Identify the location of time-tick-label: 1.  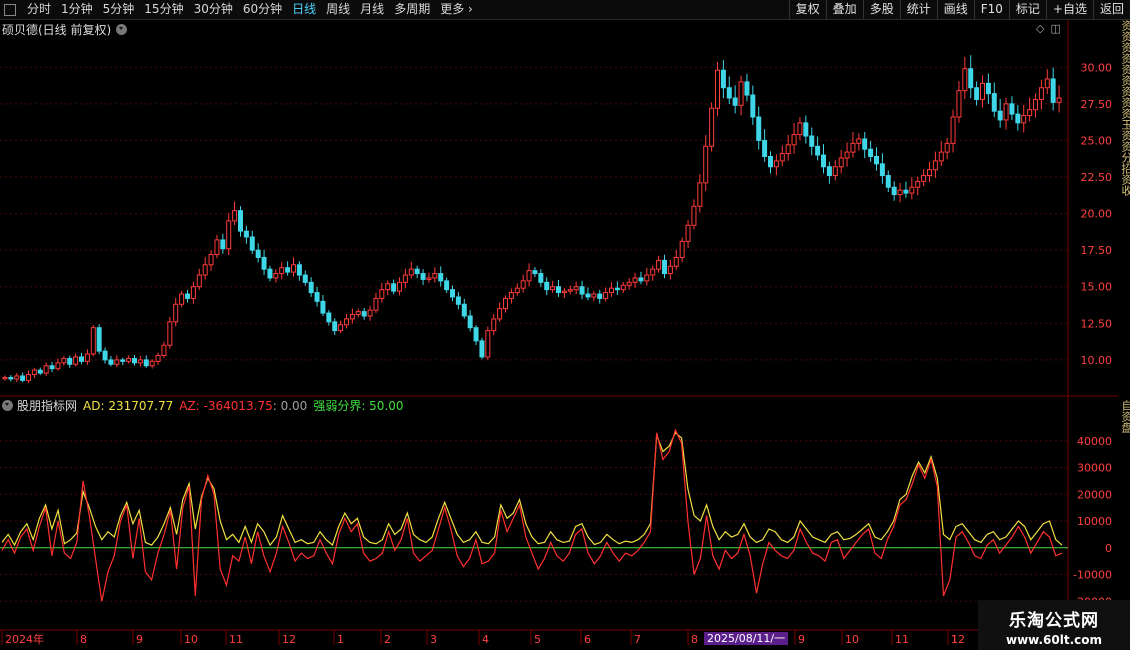
(340, 639).